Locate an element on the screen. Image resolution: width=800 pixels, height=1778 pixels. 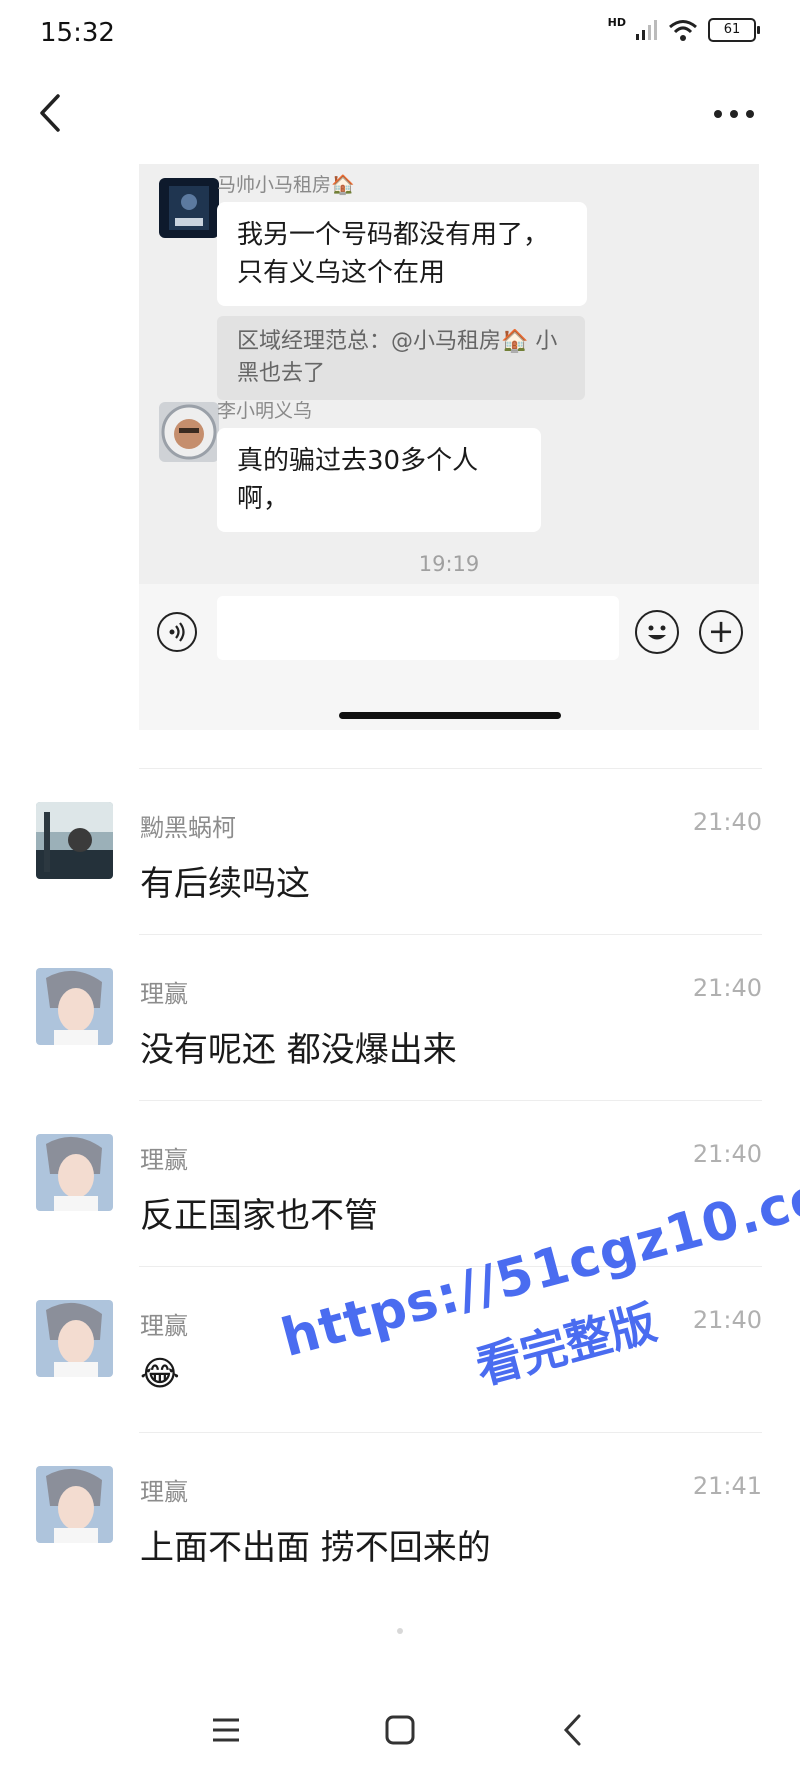
scroll-indicator is located at coordinates (400, 1631).